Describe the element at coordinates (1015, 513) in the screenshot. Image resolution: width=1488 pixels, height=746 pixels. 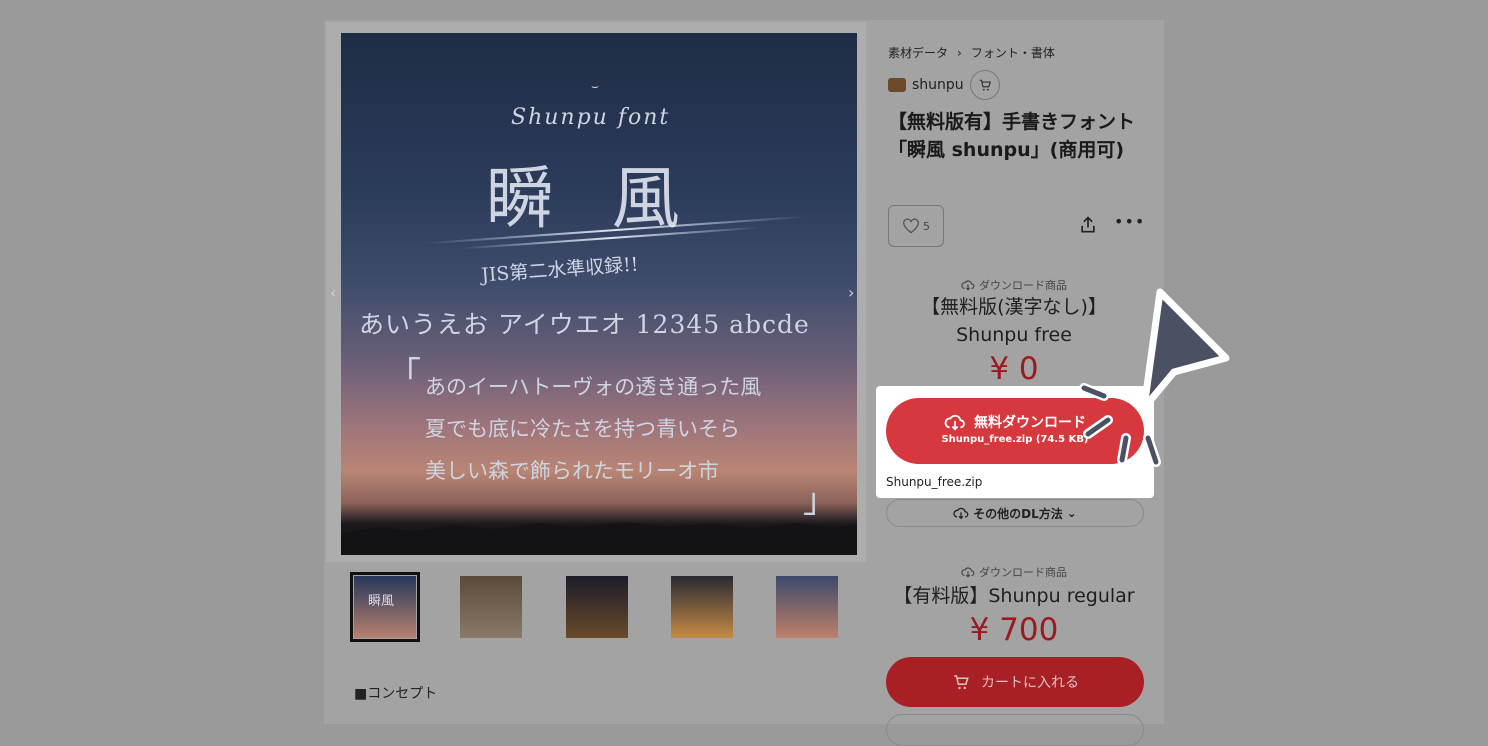
I see `other-download-methods-button: その他のDL方法 ⌄` at that location.